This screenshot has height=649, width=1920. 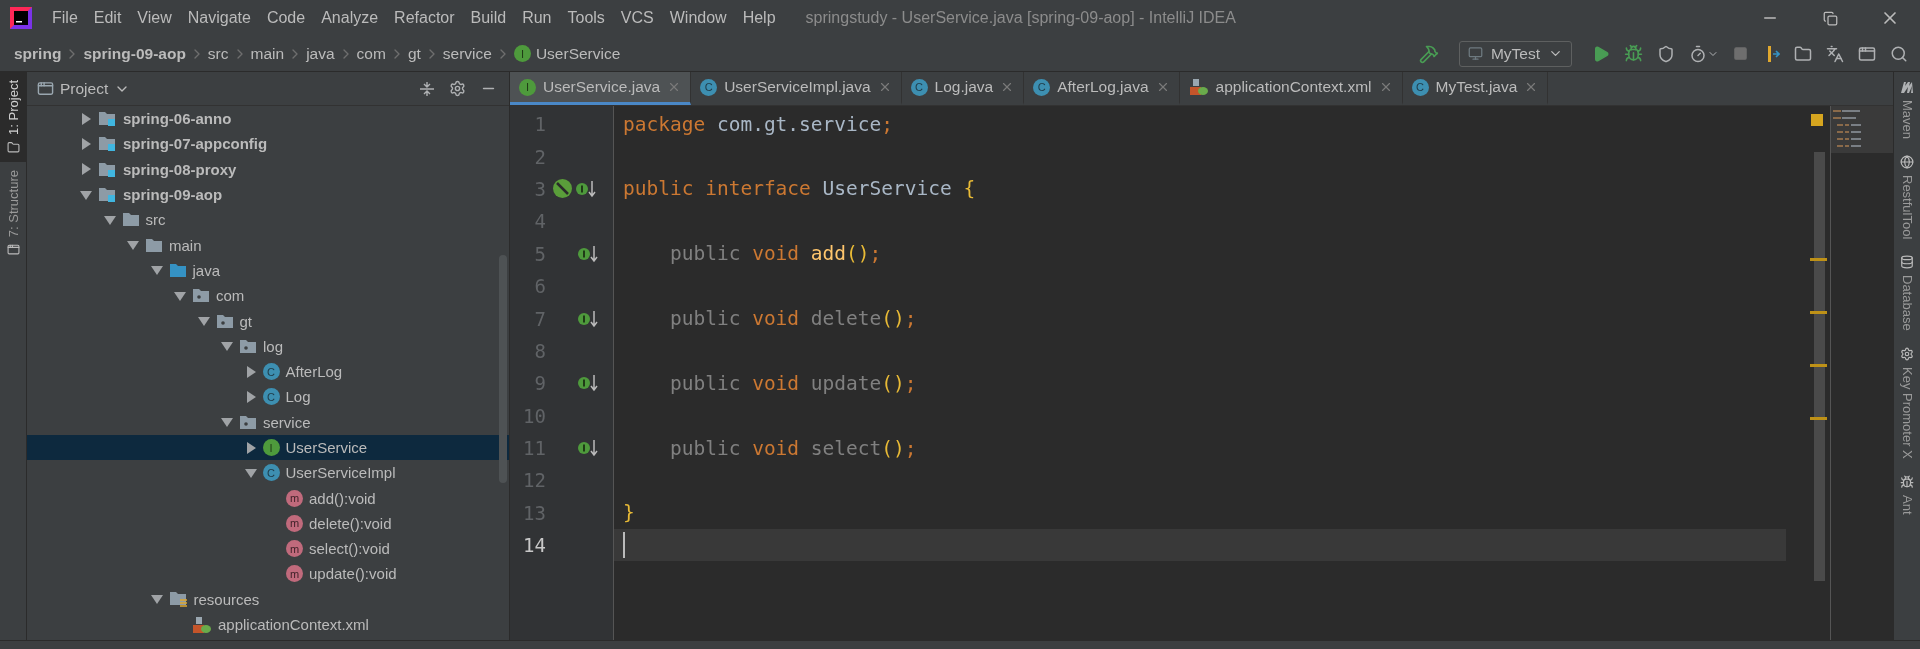 What do you see at coordinates (268, 523) in the screenshot?
I see `tree-item: m delete():void` at bounding box center [268, 523].